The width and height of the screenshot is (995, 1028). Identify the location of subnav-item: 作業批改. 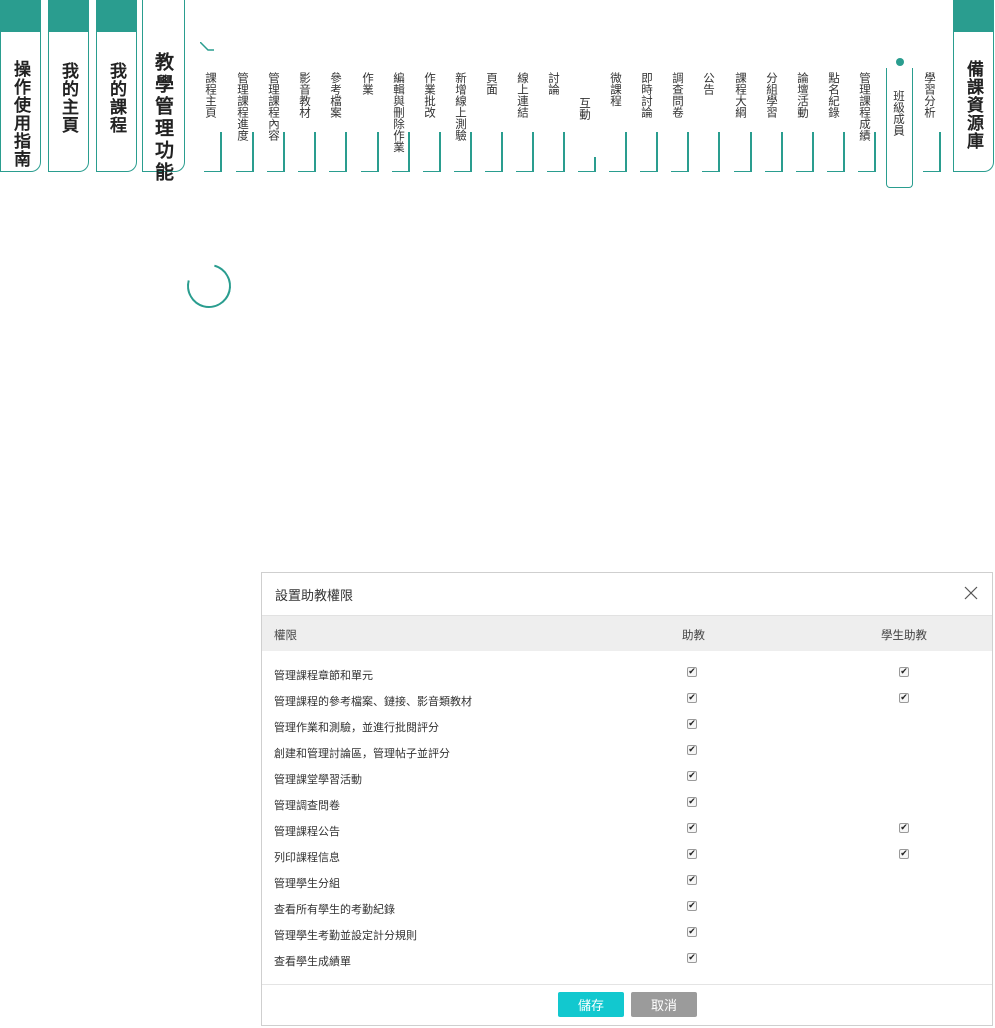
(432, 122).